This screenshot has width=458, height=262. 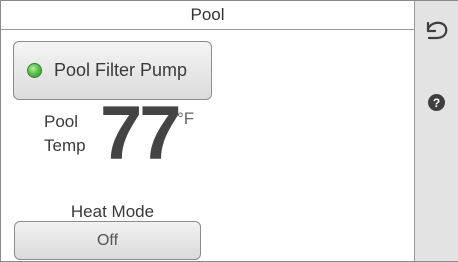 What do you see at coordinates (121, 70) in the screenshot?
I see `pump-label: Pool Filter Pump` at bounding box center [121, 70].